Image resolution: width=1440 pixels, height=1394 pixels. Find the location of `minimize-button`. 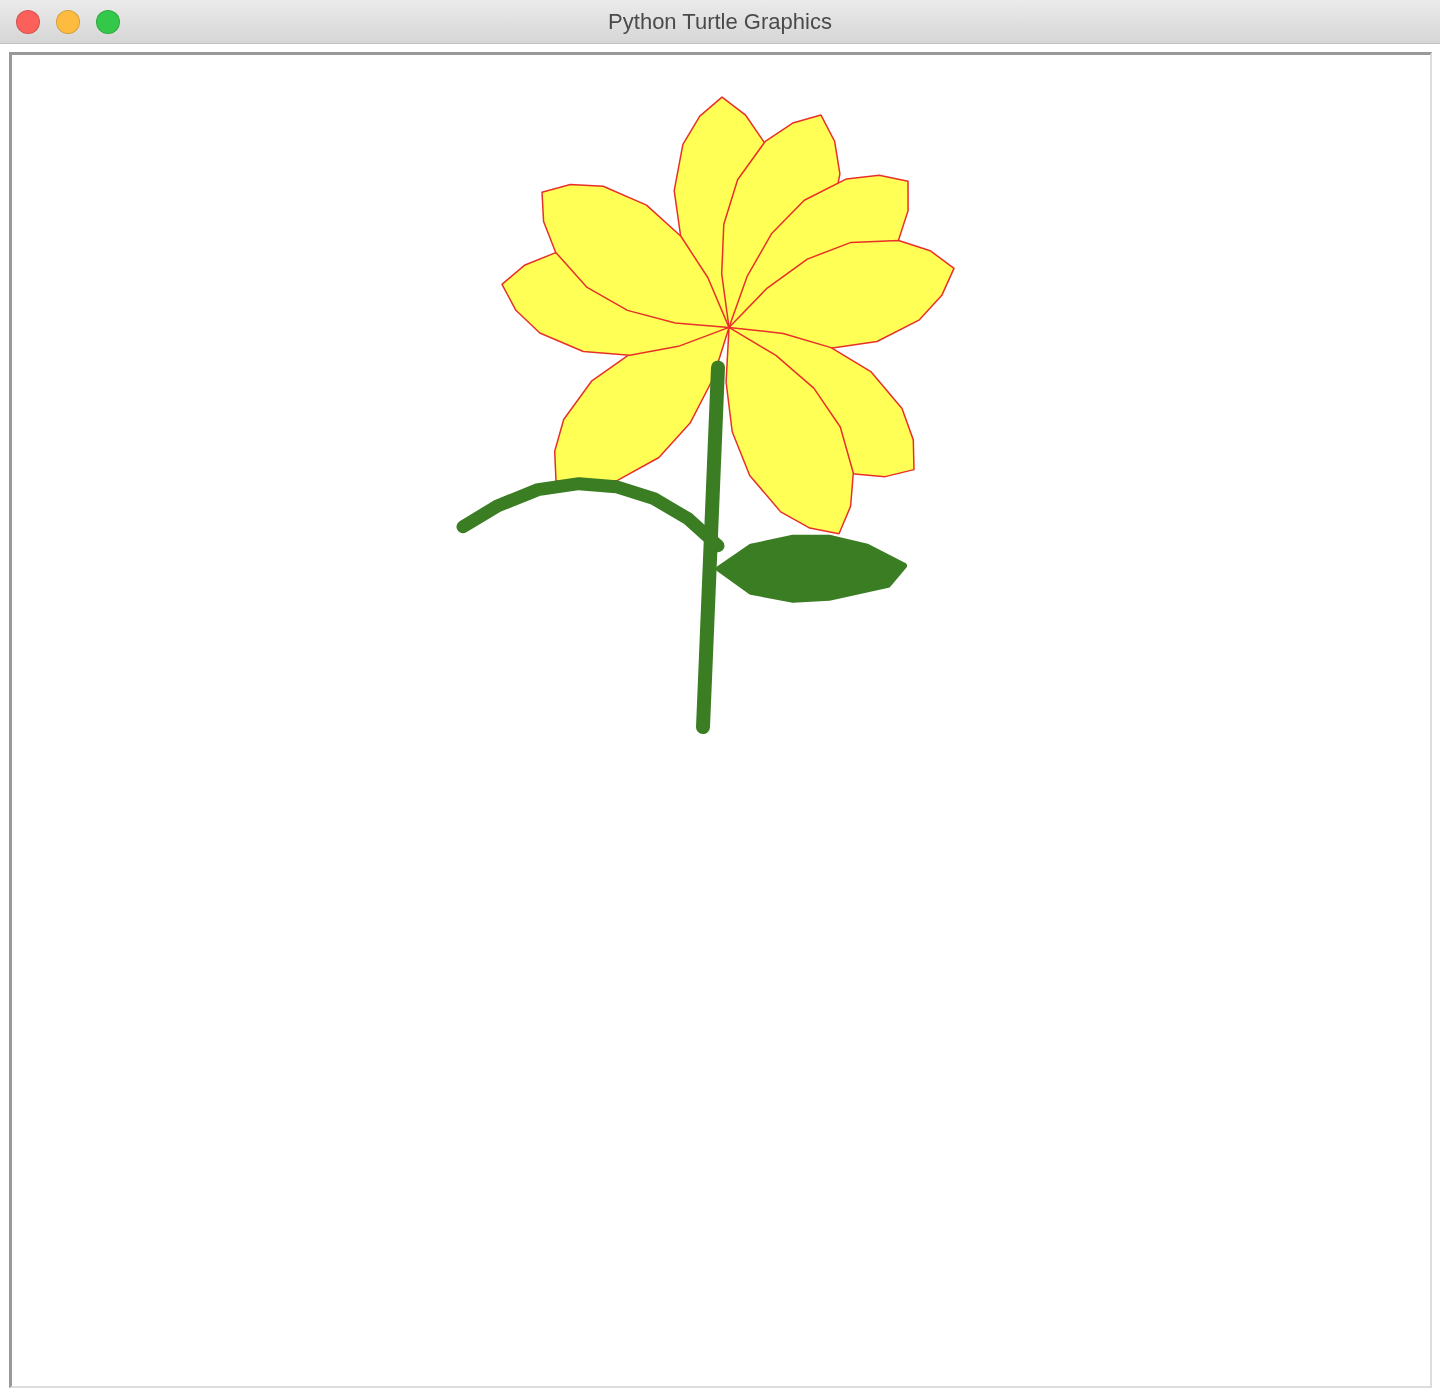

minimize-button is located at coordinates (68, 22).